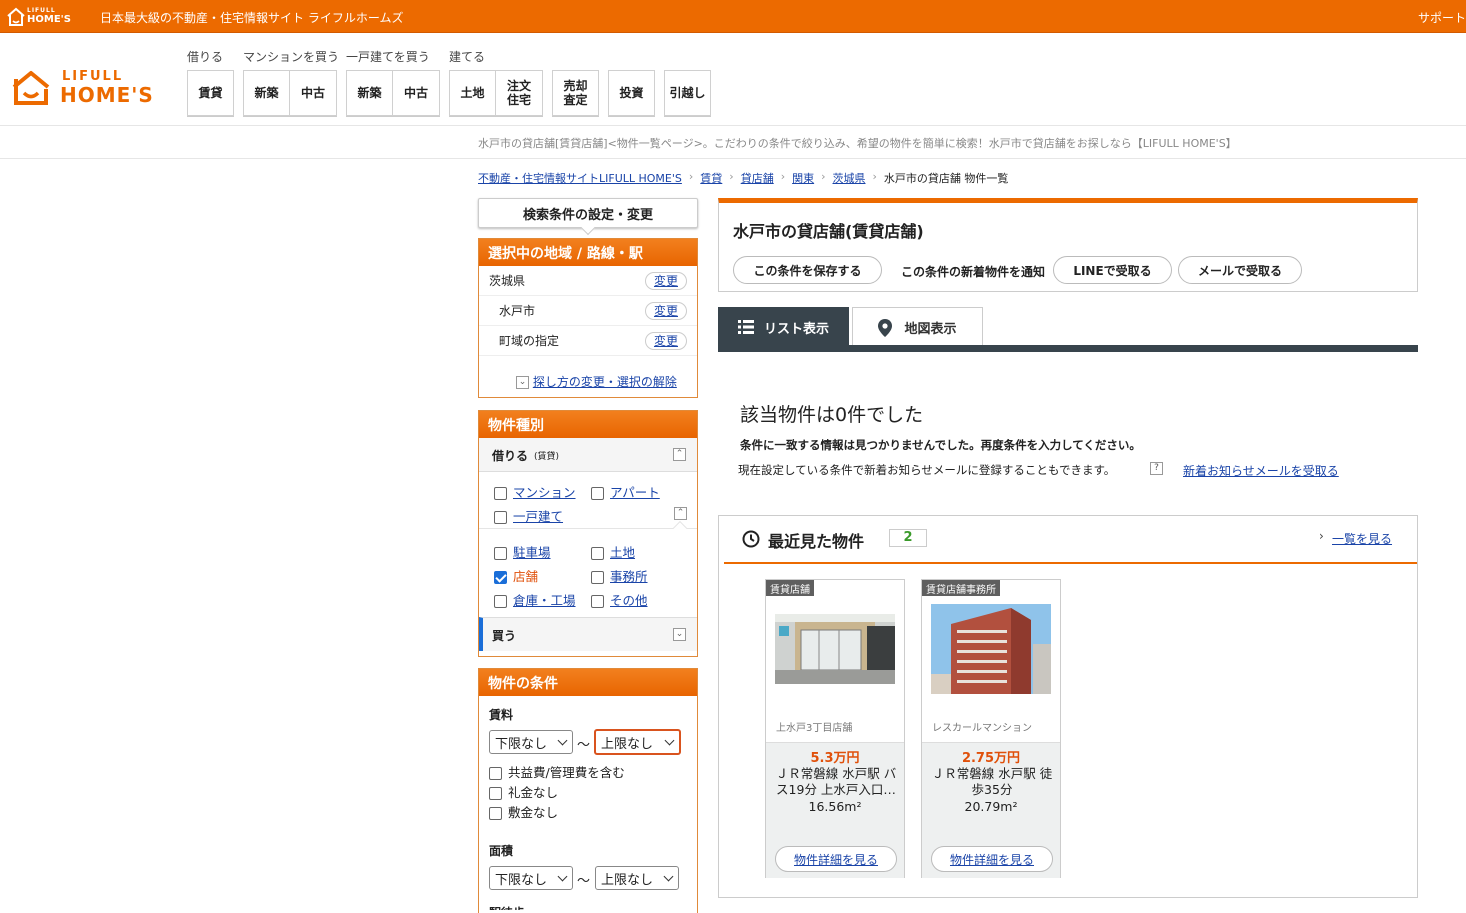 The width and height of the screenshot is (1466, 913). What do you see at coordinates (637, 878) in the screenshot?
I see `area-max-select: 上限なし` at bounding box center [637, 878].